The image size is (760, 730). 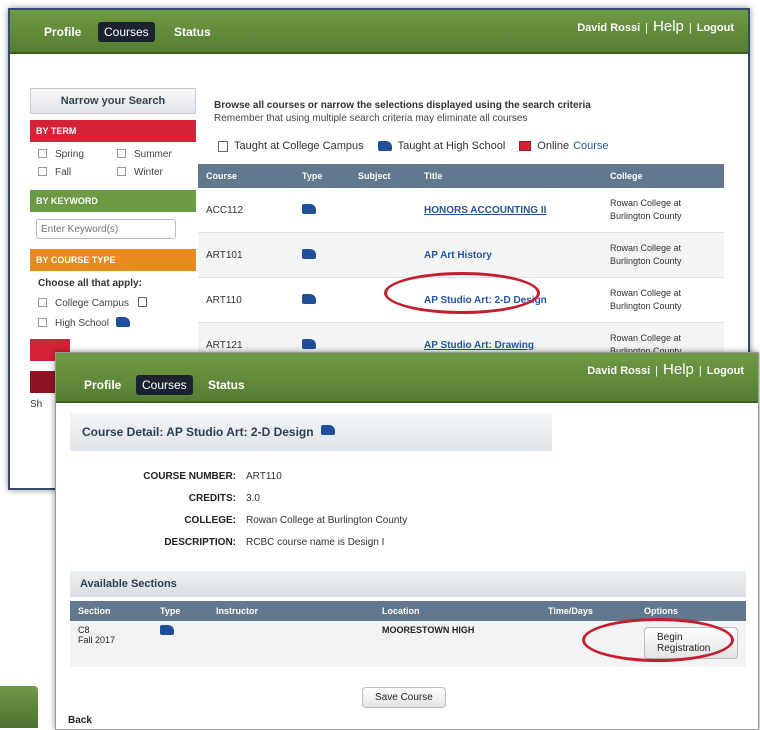 I want to click on detail-row-credits: CREDITS: 3.0, so click(x=246, y=498).